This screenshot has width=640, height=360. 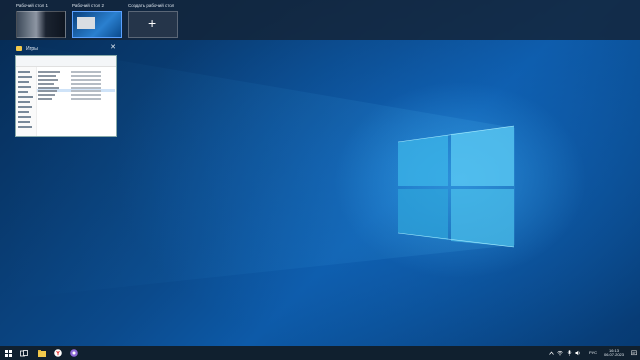 I want to click on taskbar-app-purple, so click(x=73, y=353).